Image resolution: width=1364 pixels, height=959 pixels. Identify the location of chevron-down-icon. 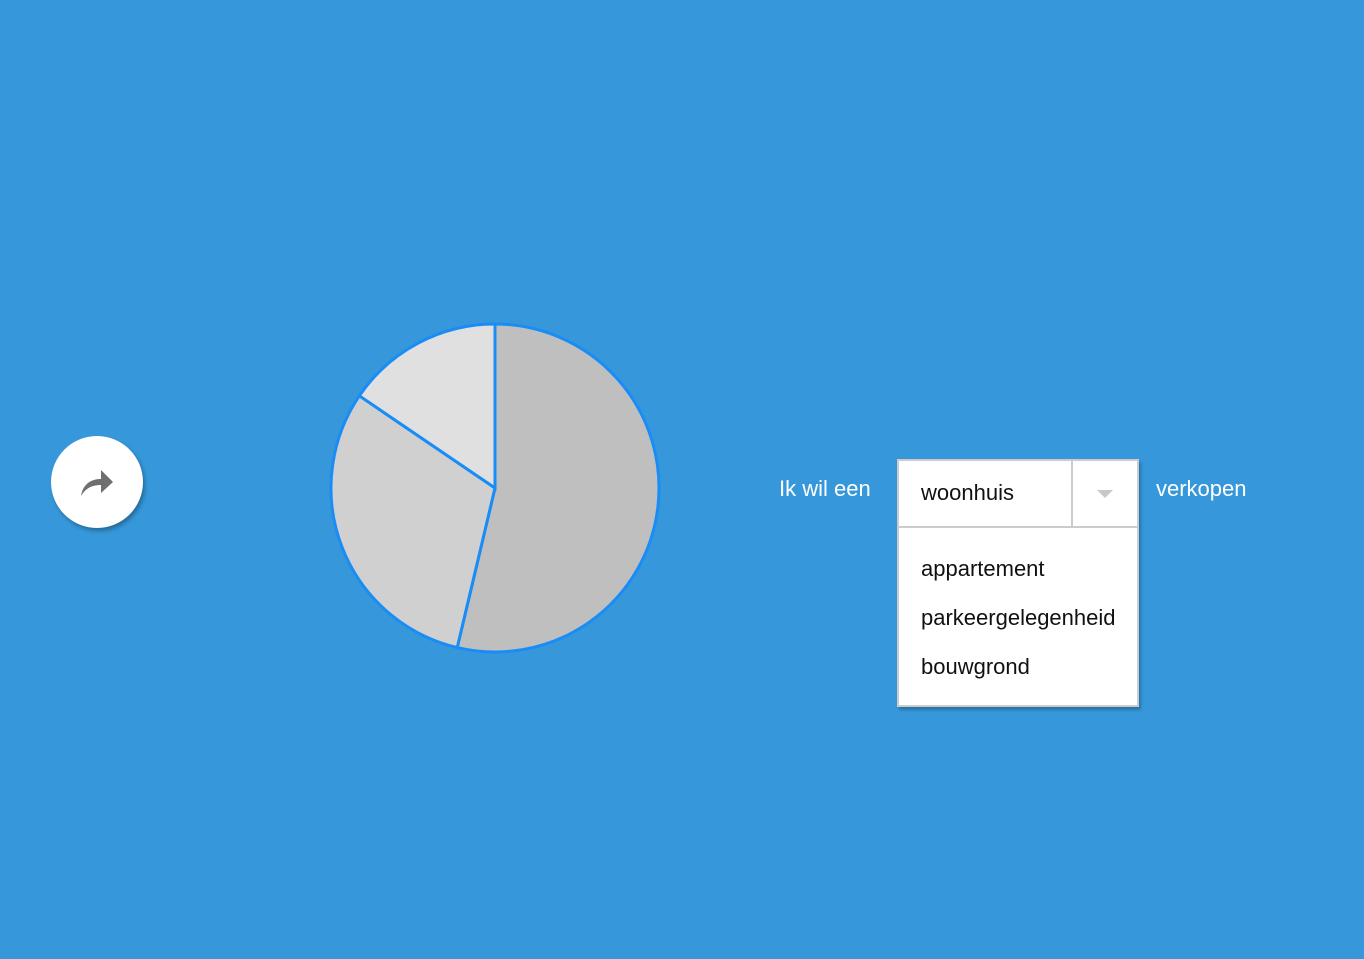
(1105, 493).